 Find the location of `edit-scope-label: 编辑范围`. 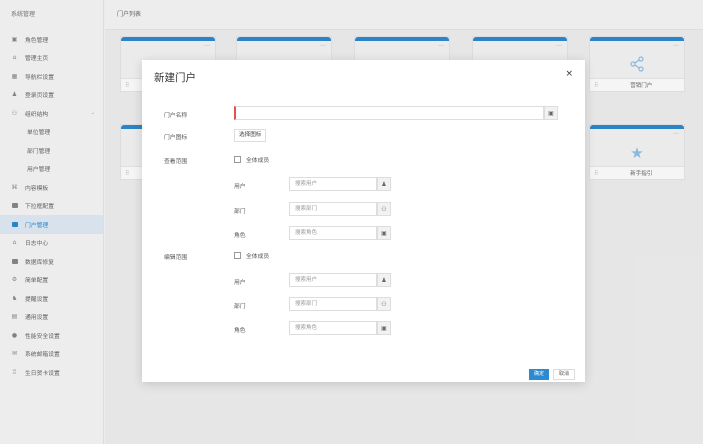

edit-scope-label: 编辑范围 is located at coordinates (176, 258).